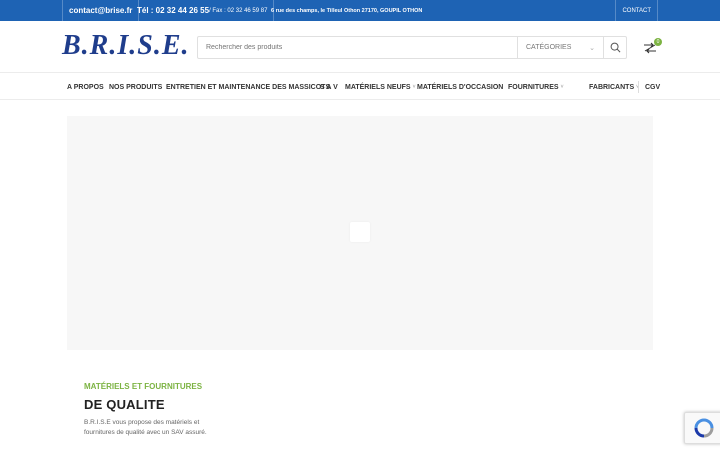  I want to click on search-input, so click(357, 47).